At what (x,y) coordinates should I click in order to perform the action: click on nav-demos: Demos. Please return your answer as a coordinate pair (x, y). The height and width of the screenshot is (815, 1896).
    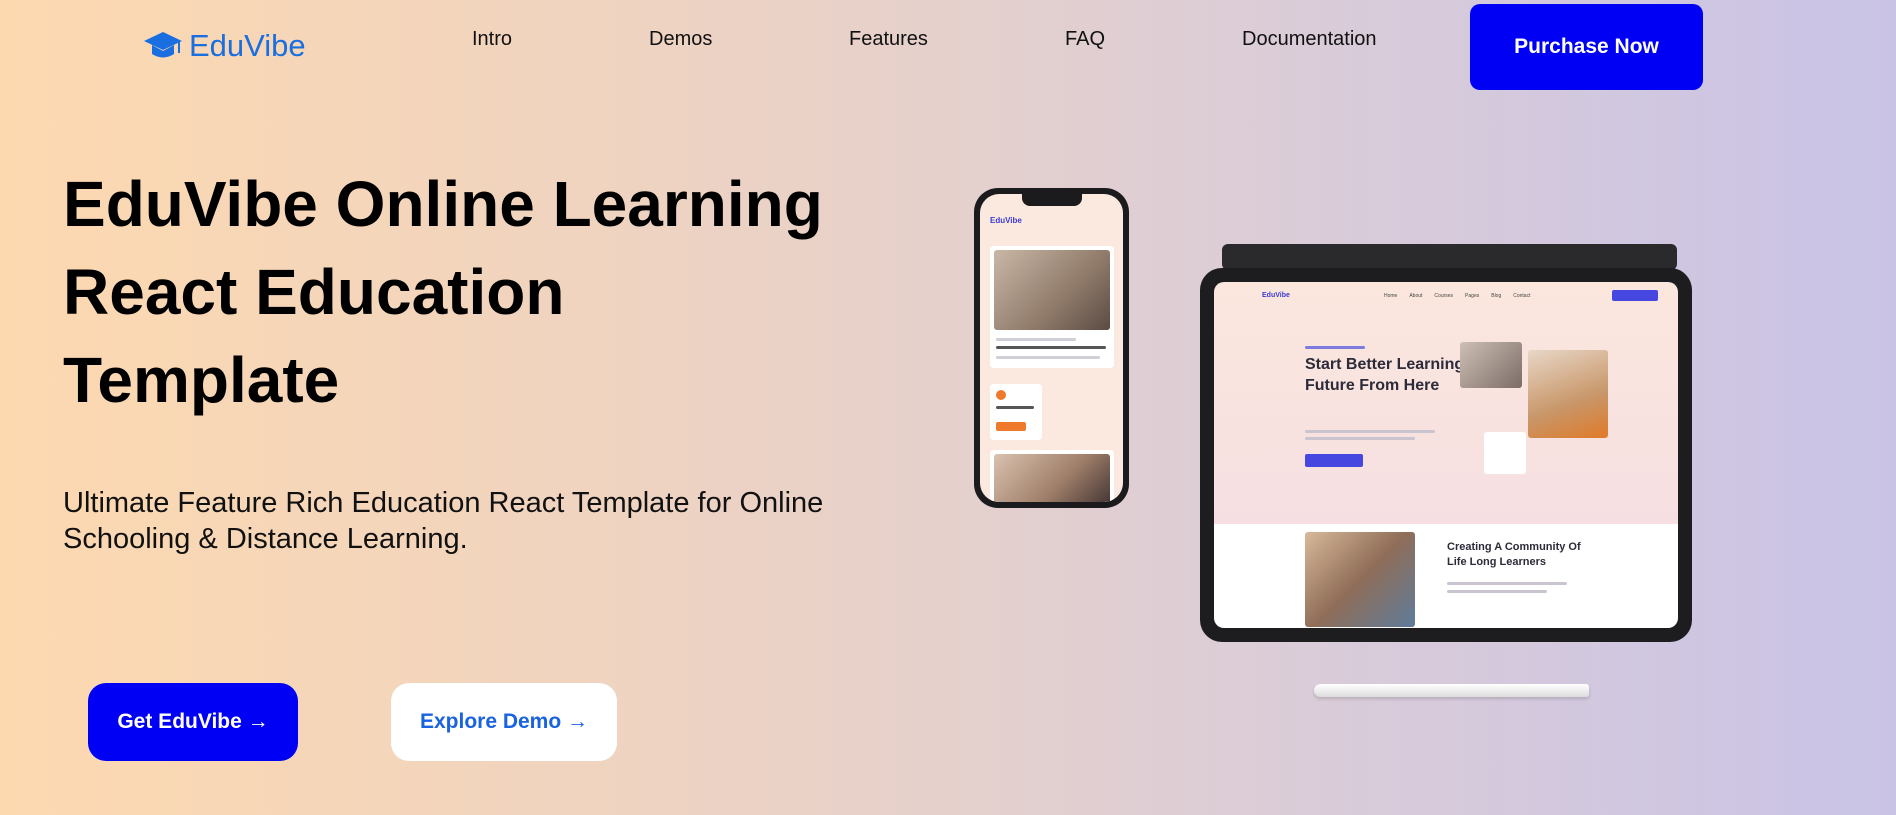
    Looking at the image, I should click on (680, 39).